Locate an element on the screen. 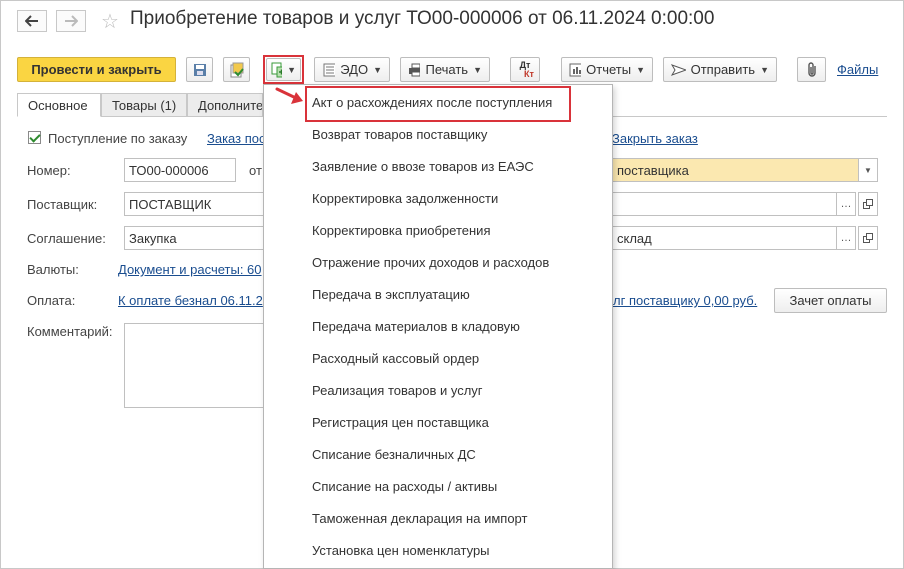 The image size is (904, 569). edo-button: ЭДО ▼ is located at coordinates (352, 69).